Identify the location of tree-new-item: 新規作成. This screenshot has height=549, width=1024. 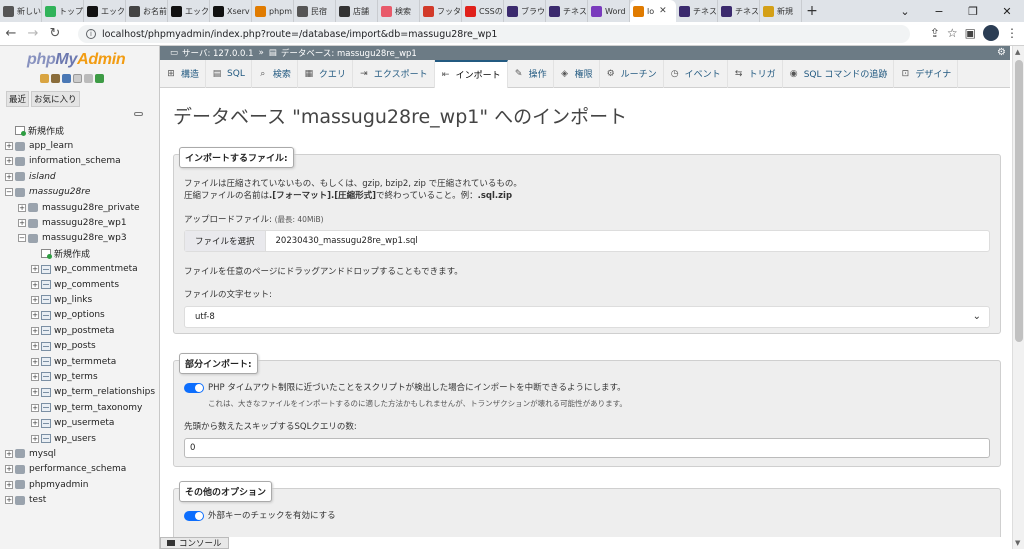
(79, 130).